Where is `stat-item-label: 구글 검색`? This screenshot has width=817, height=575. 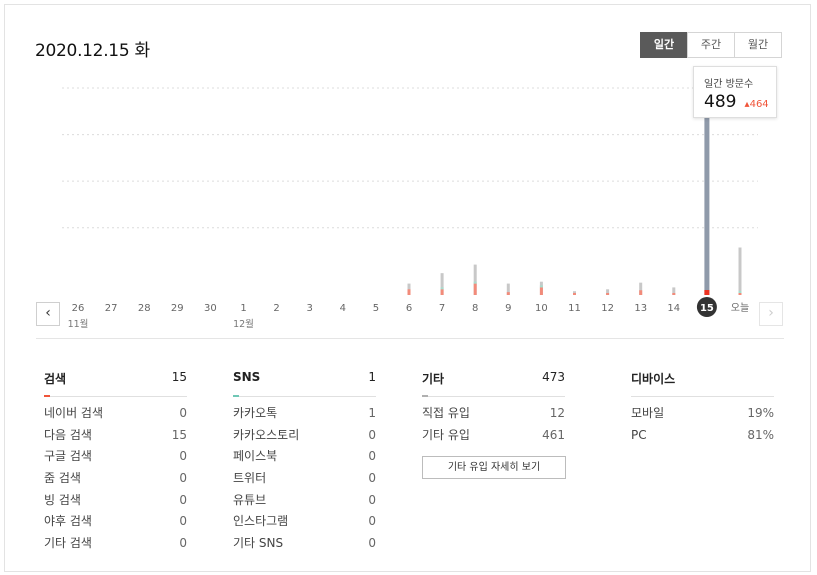
stat-item-label: 구글 검색 is located at coordinates (68, 456).